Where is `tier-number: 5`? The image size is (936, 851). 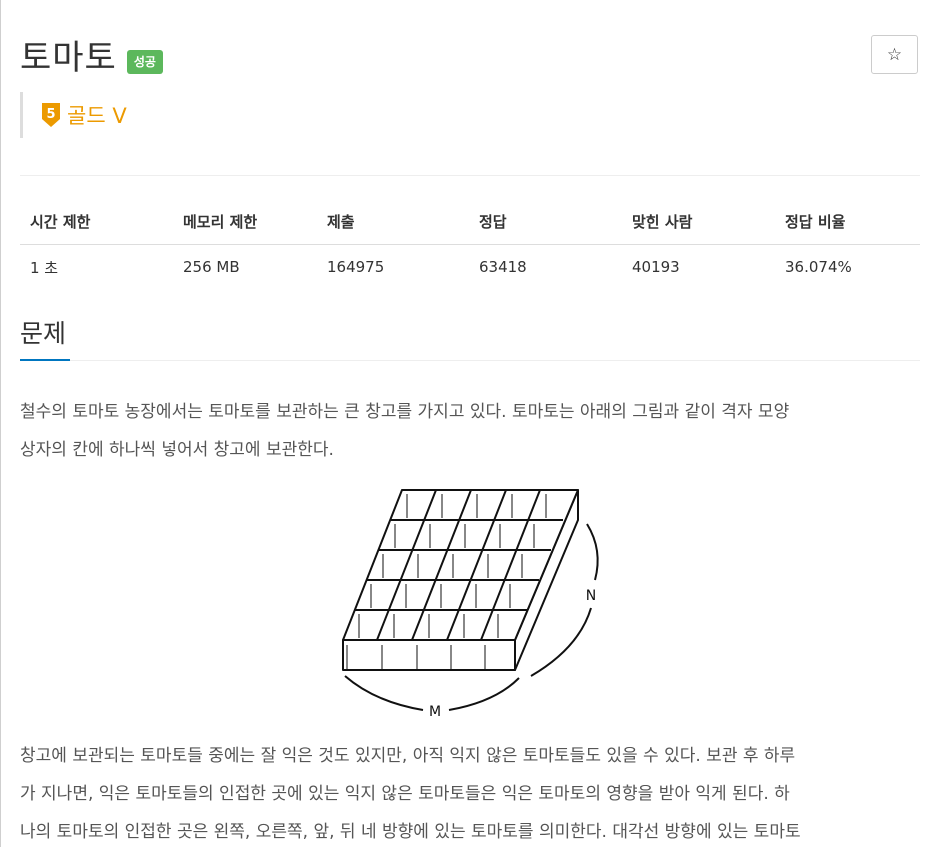 tier-number: 5 is located at coordinates (50, 114).